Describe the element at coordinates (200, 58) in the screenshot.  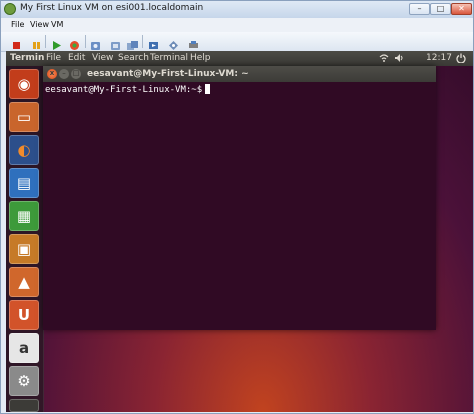
I see `panel-menu-help: Help` at that location.